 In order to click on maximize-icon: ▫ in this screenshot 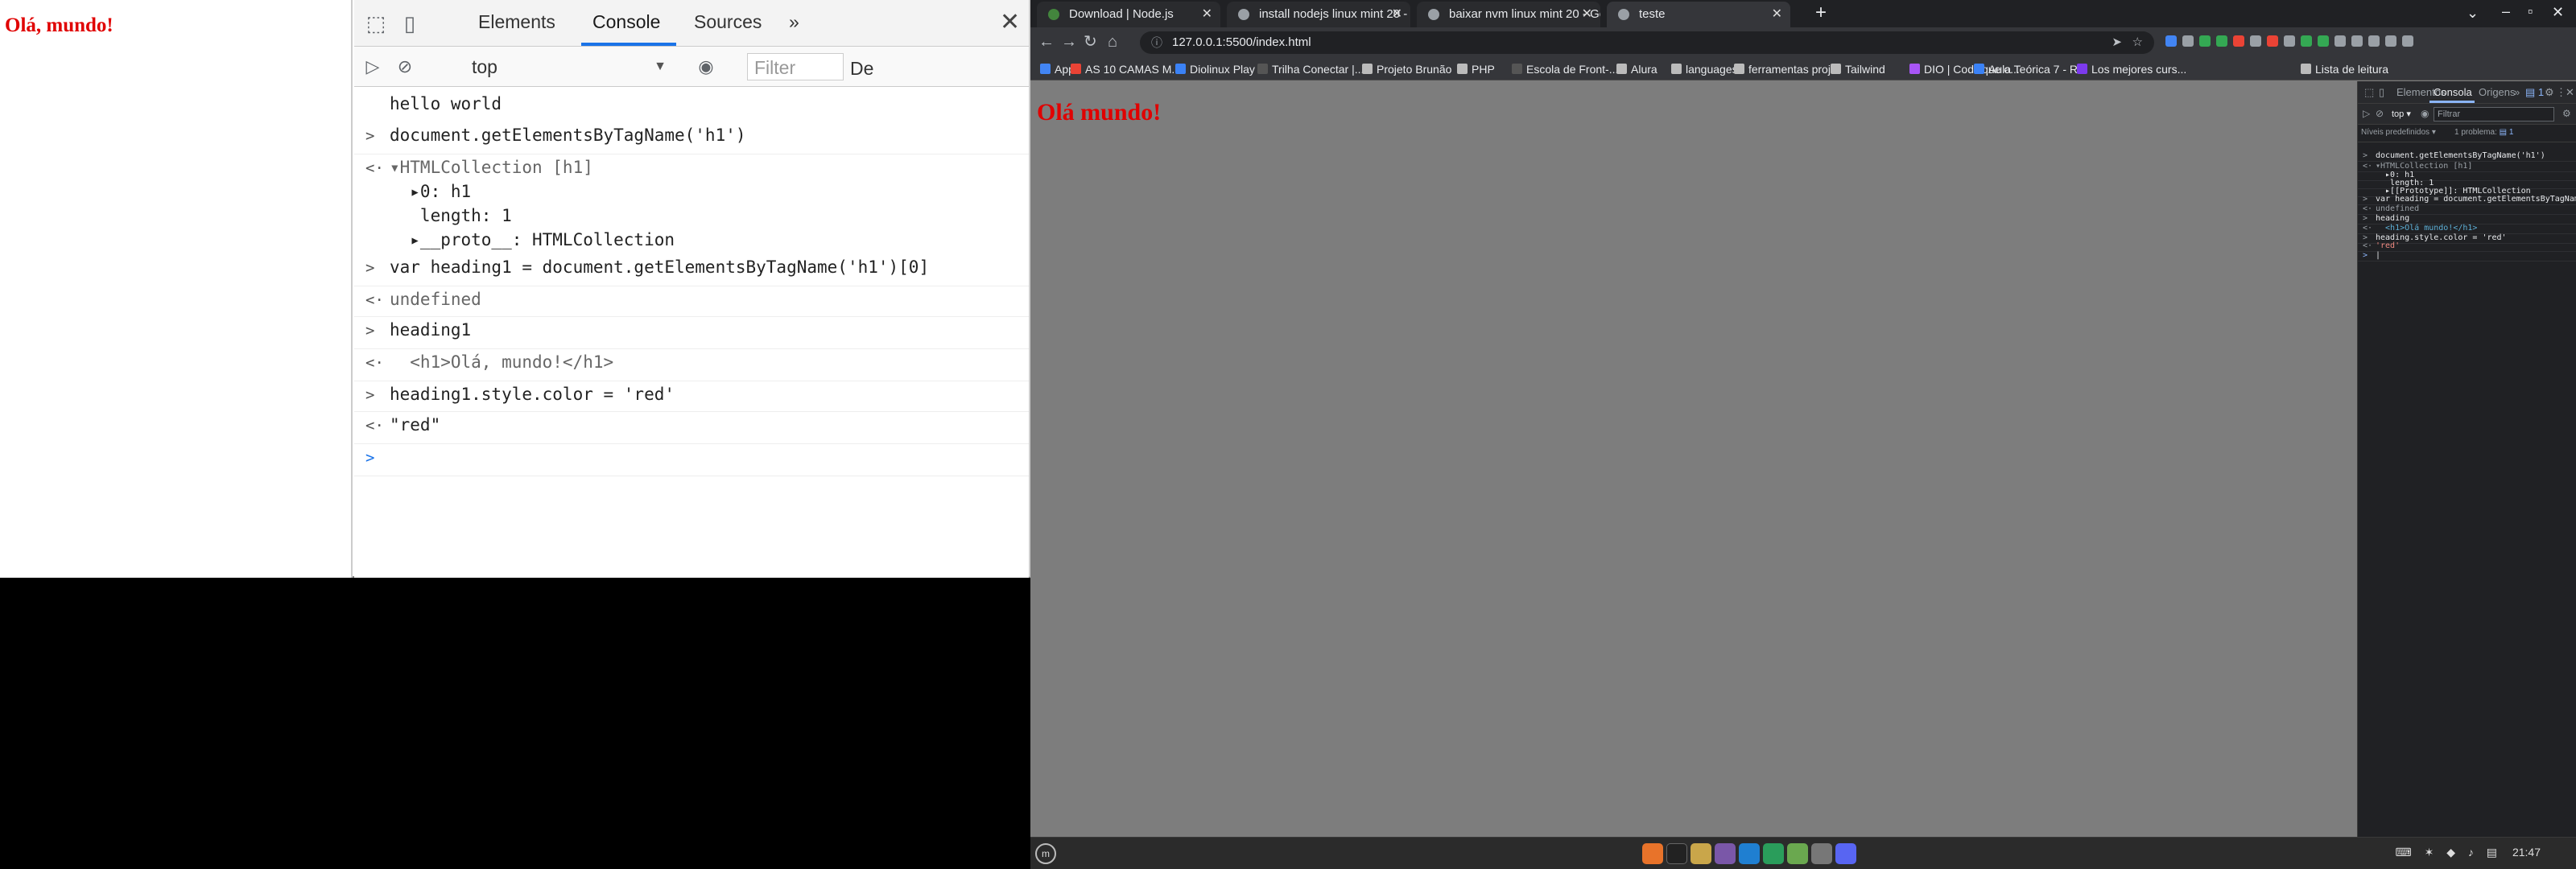, I will do `click(2530, 11)`.